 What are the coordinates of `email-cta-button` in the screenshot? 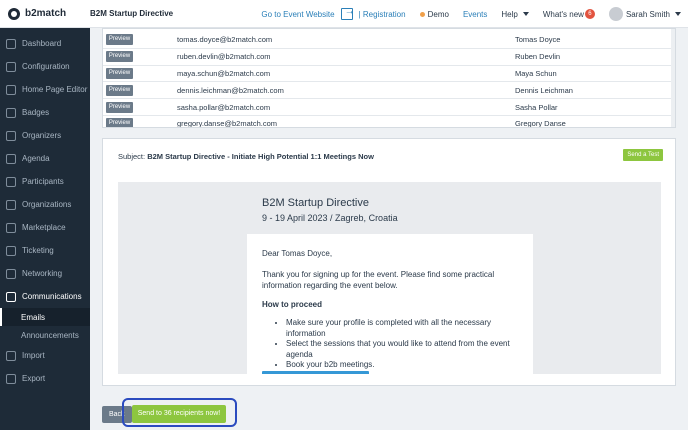 It's located at (315, 372).